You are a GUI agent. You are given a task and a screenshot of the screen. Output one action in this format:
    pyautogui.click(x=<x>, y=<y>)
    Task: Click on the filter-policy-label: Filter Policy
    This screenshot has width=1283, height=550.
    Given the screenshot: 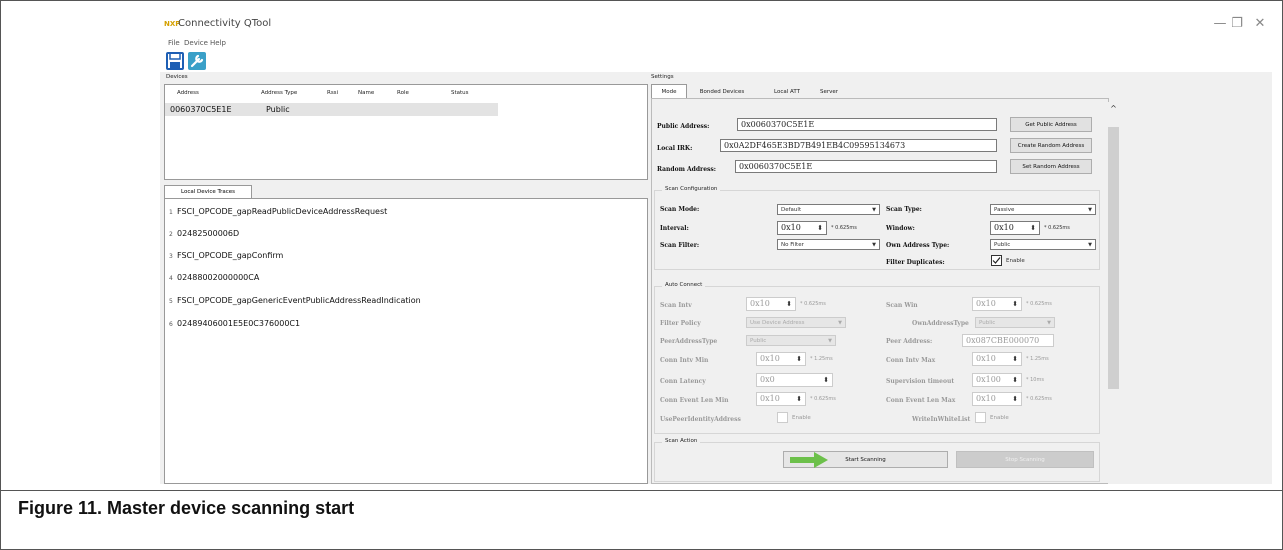 What is the action you would take?
    pyautogui.click(x=680, y=323)
    